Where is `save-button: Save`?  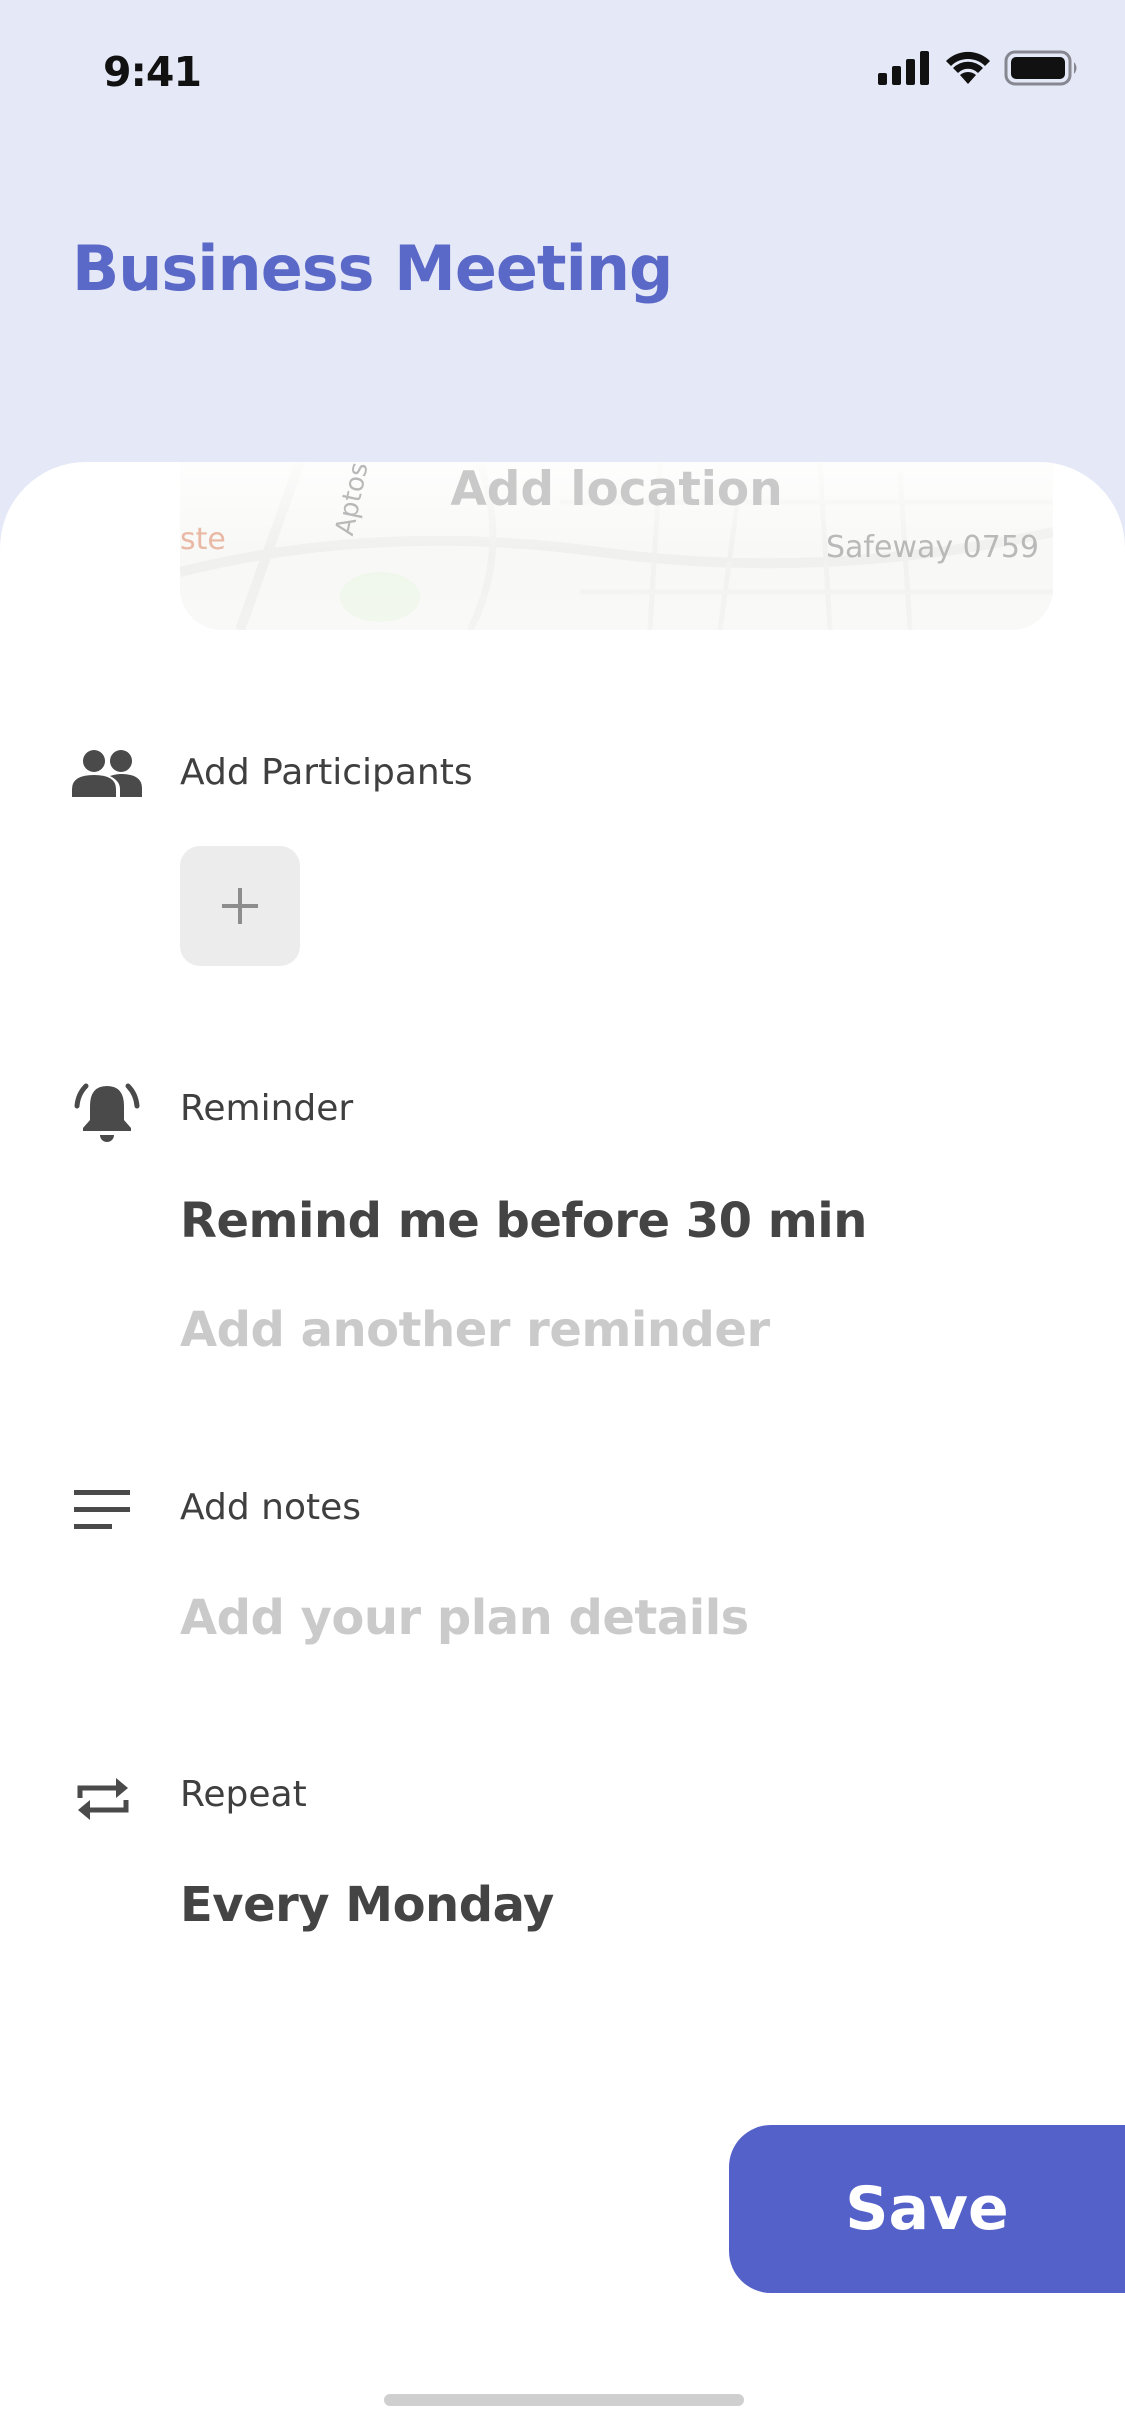 save-button: Save is located at coordinates (927, 2209).